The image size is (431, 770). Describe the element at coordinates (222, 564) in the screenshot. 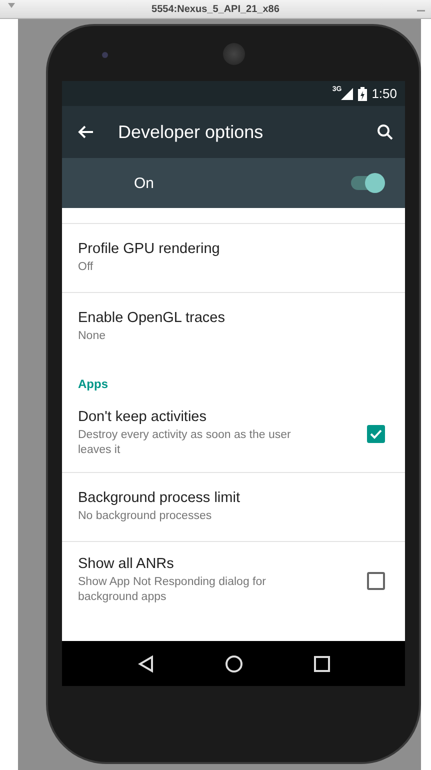

I see `setting-title: Show all ANRs` at that location.